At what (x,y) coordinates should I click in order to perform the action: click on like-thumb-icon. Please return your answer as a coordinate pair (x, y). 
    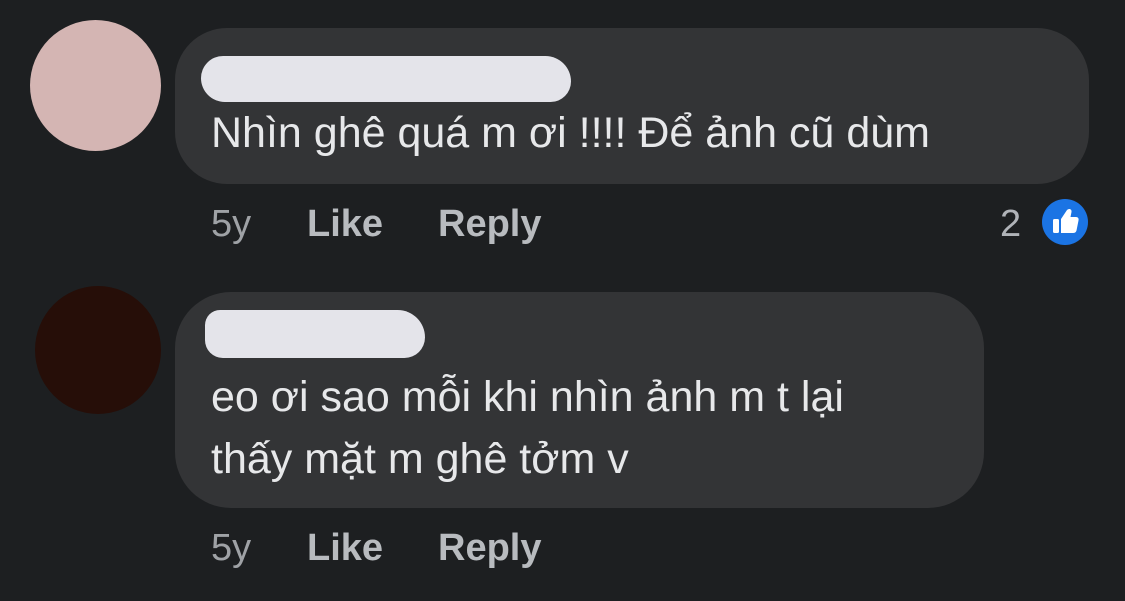
    Looking at the image, I should click on (1065, 222).